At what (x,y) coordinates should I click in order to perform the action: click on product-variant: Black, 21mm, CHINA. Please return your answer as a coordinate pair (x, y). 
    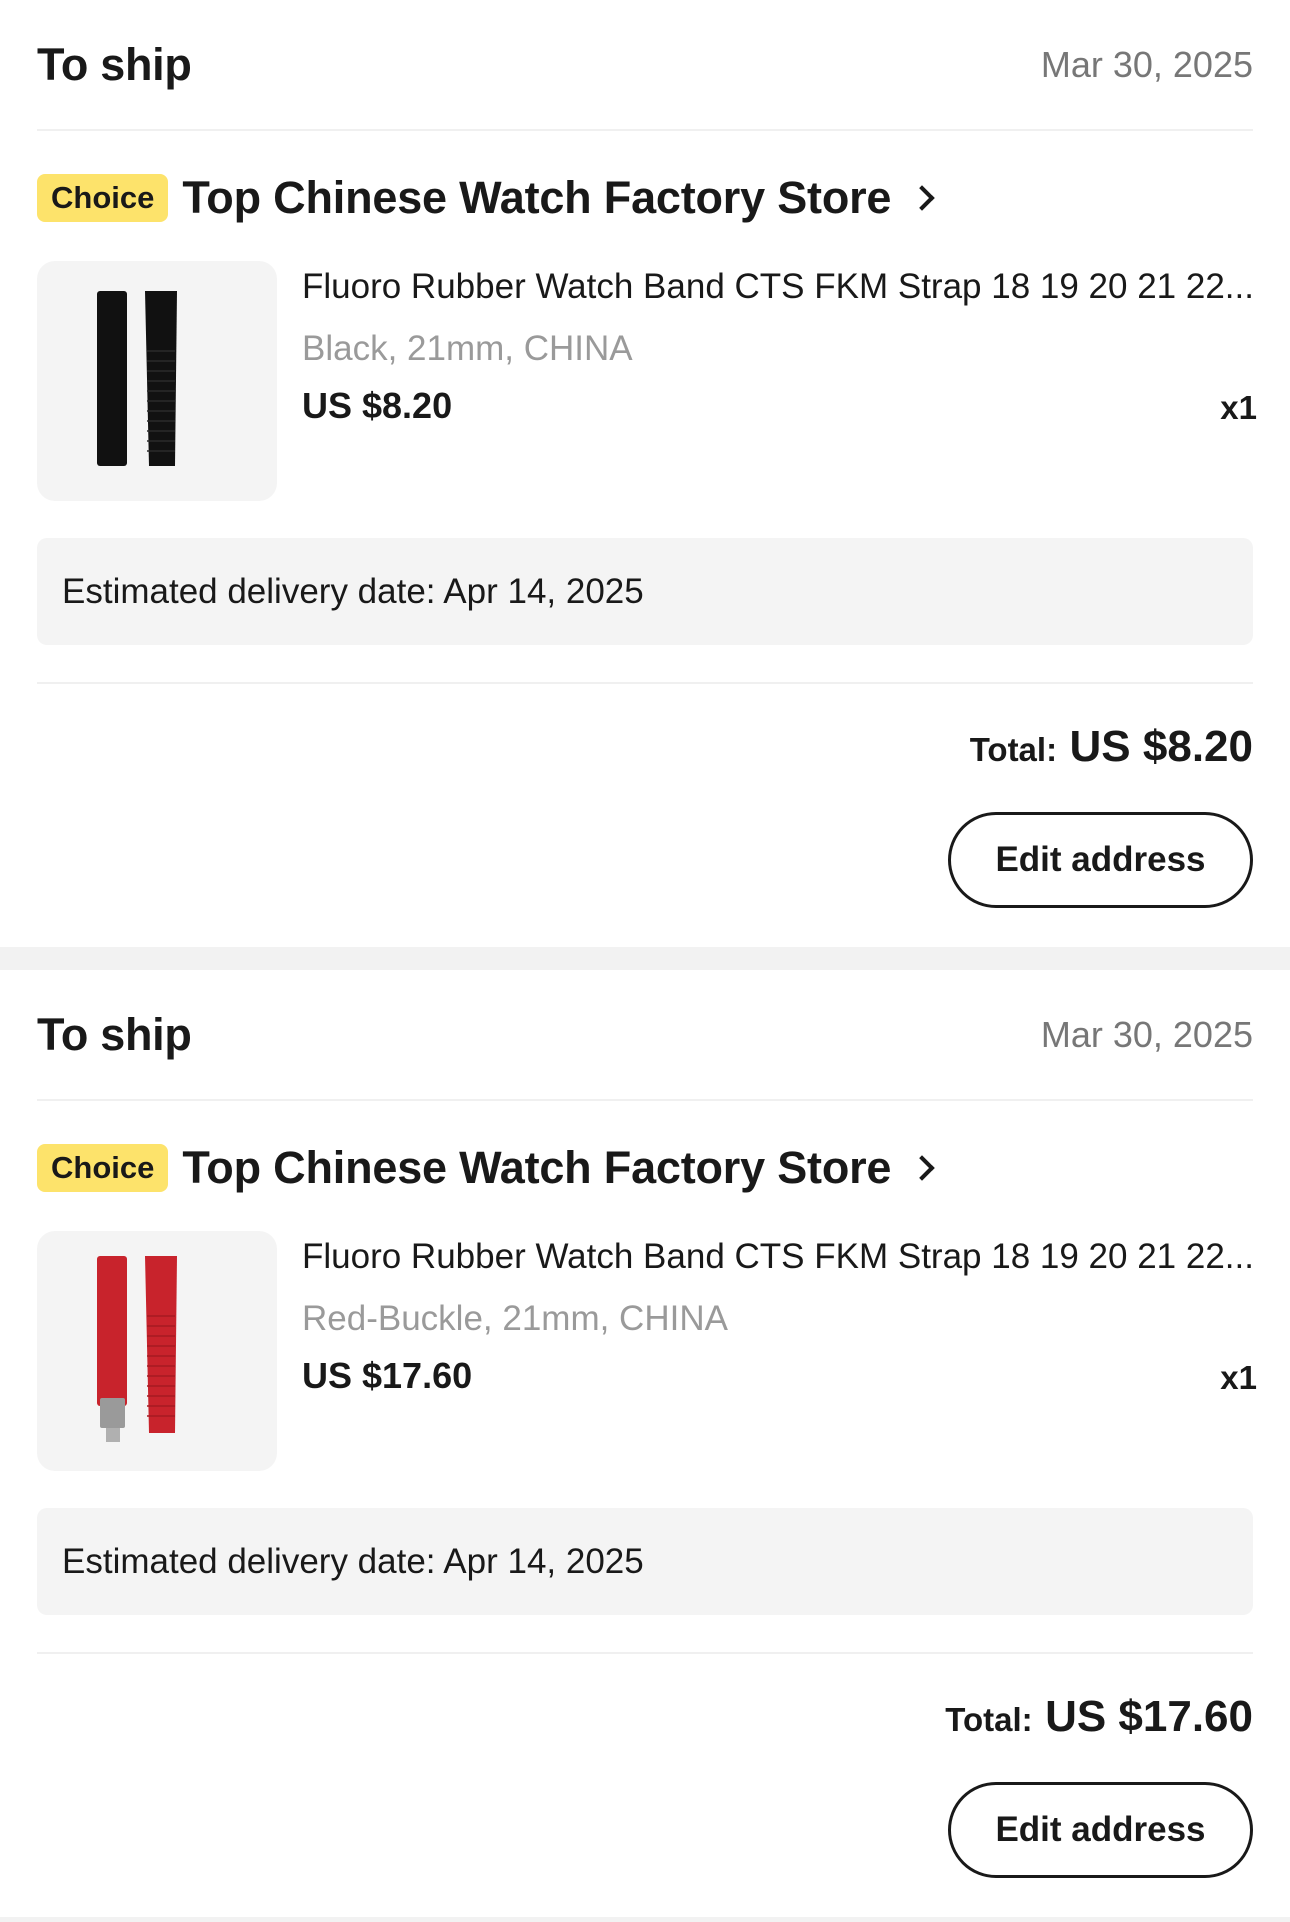
    Looking at the image, I should click on (467, 348).